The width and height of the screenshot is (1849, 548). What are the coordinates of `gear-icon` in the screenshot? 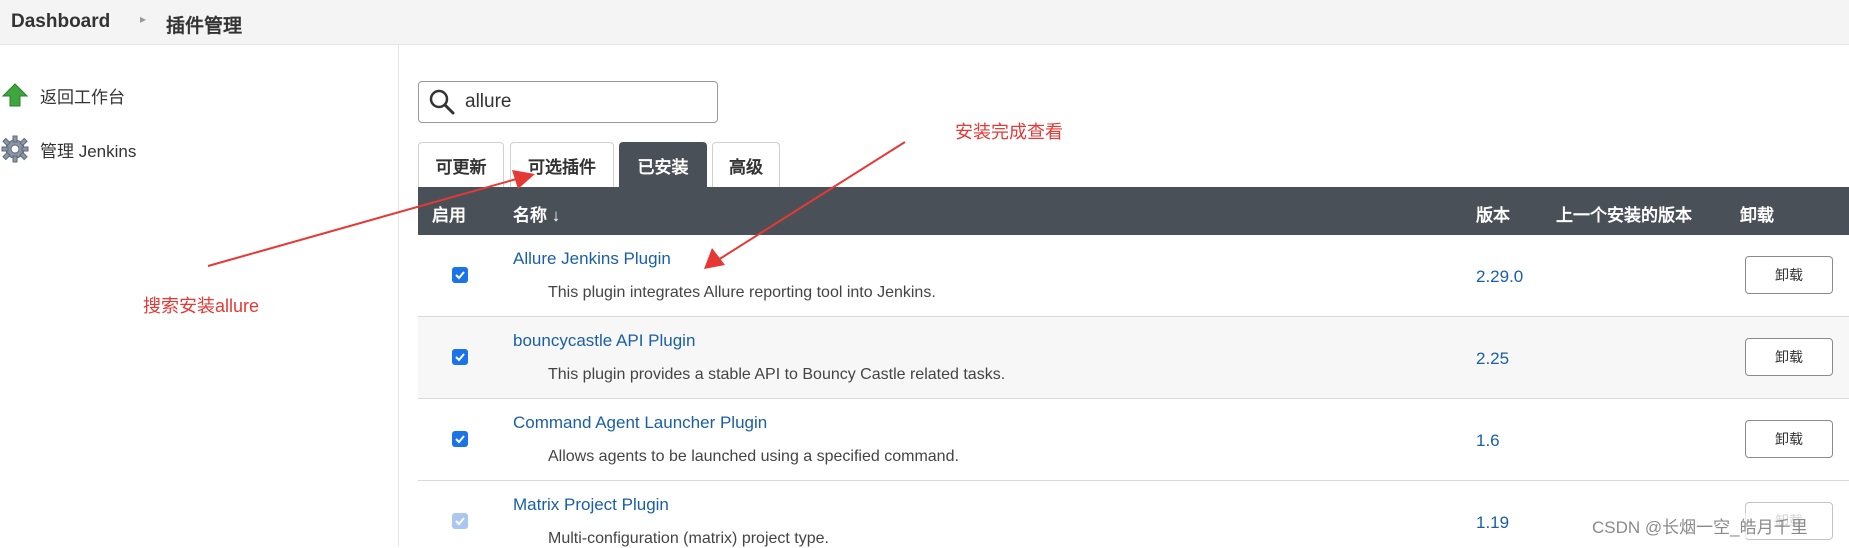 It's located at (15, 149).